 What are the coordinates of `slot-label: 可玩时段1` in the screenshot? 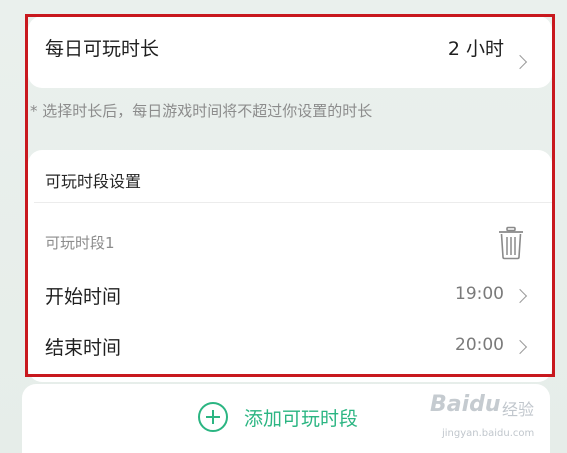 It's located at (80, 243).